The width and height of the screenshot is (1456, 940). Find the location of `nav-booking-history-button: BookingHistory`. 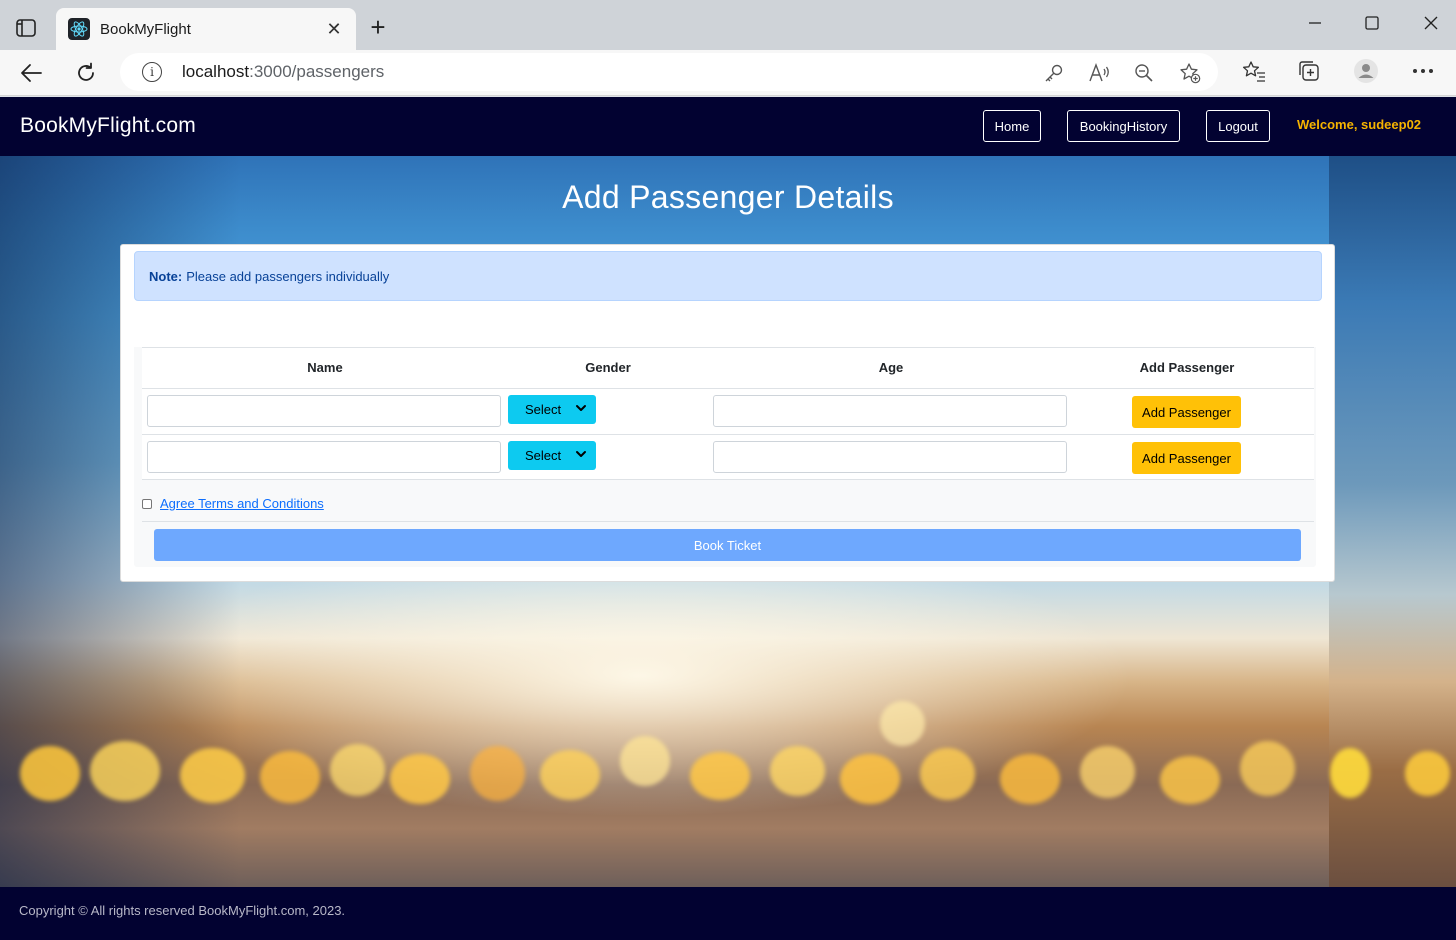

nav-booking-history-button: BookingHistory is located at coordinates (1123, 126).